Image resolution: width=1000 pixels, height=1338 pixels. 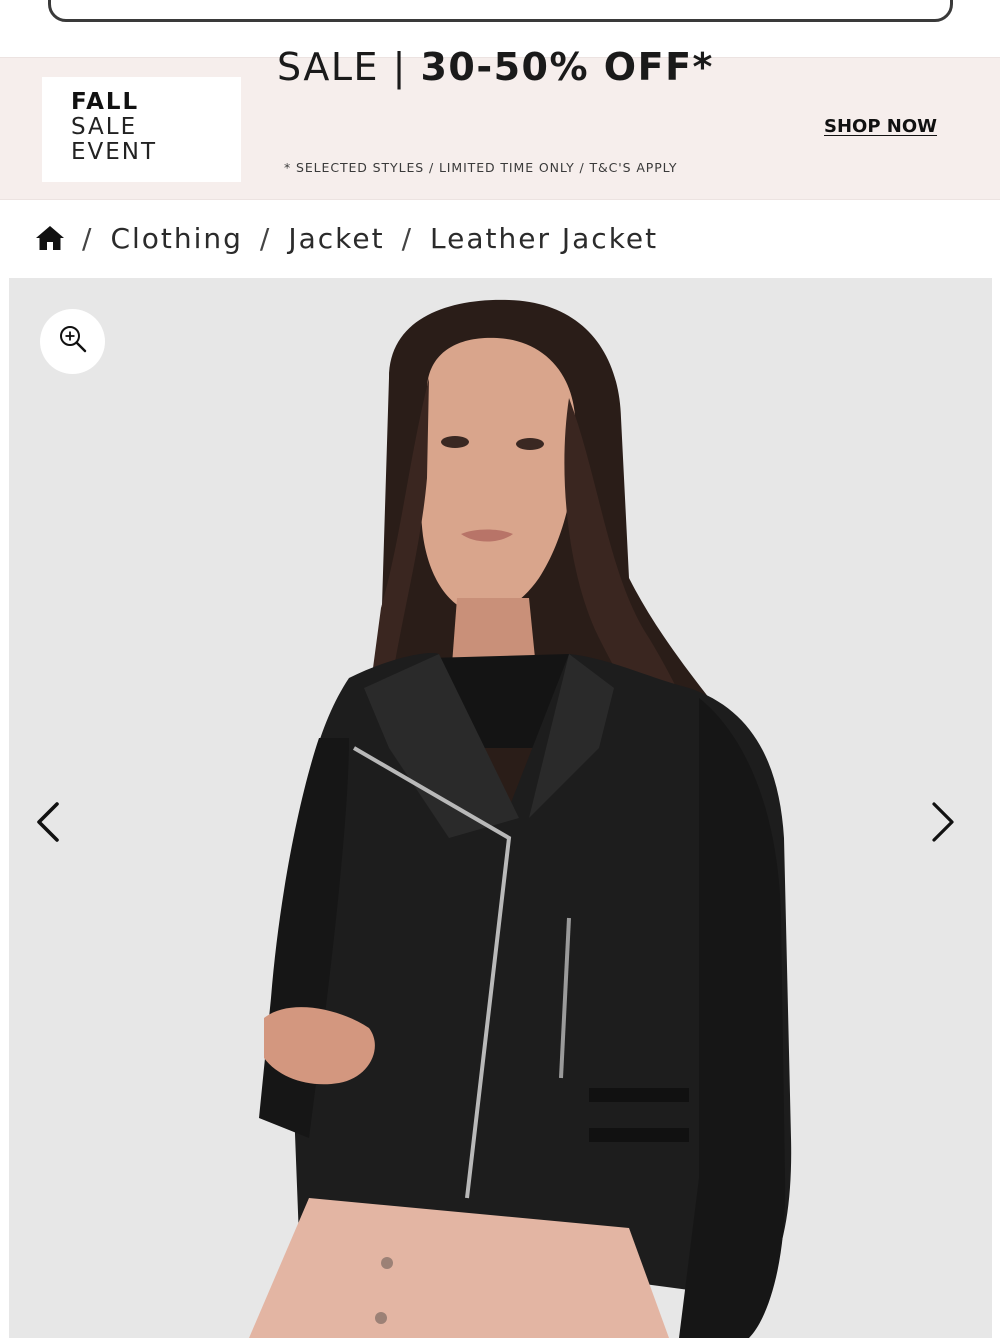 I want to click on search-box, so click(x=500, y=11).